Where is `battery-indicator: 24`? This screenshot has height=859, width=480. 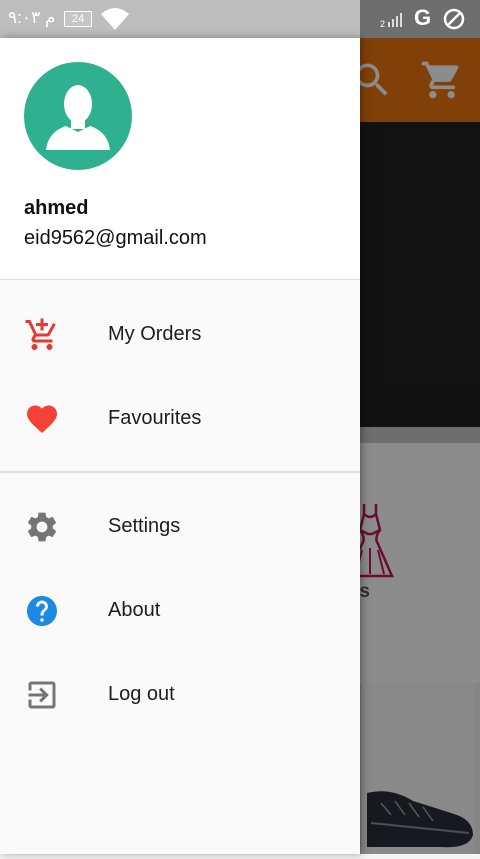
battery-indicator: 24 is located at coordinates (78, 19).